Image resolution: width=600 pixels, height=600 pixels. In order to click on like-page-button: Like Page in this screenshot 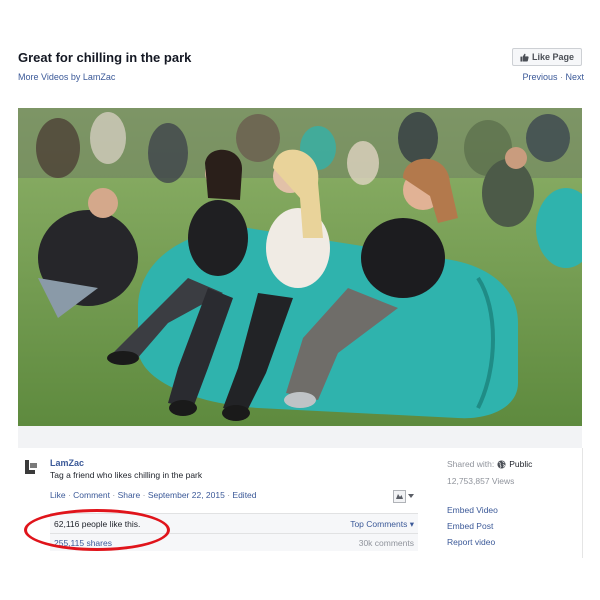, I will do `click(547, 57)`.